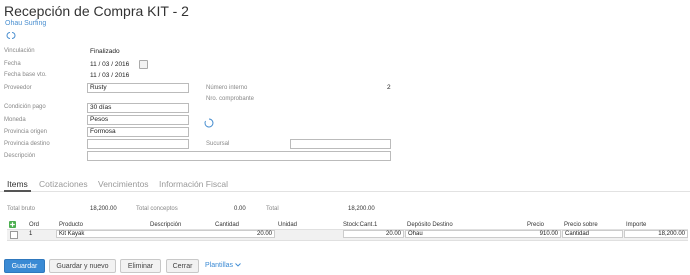 The height and width of the screenshot is (275, 690). Describe the element at coordinates (25, 107) in the screenshot. I see `condicion-pago-label: Condición pago` at that location.